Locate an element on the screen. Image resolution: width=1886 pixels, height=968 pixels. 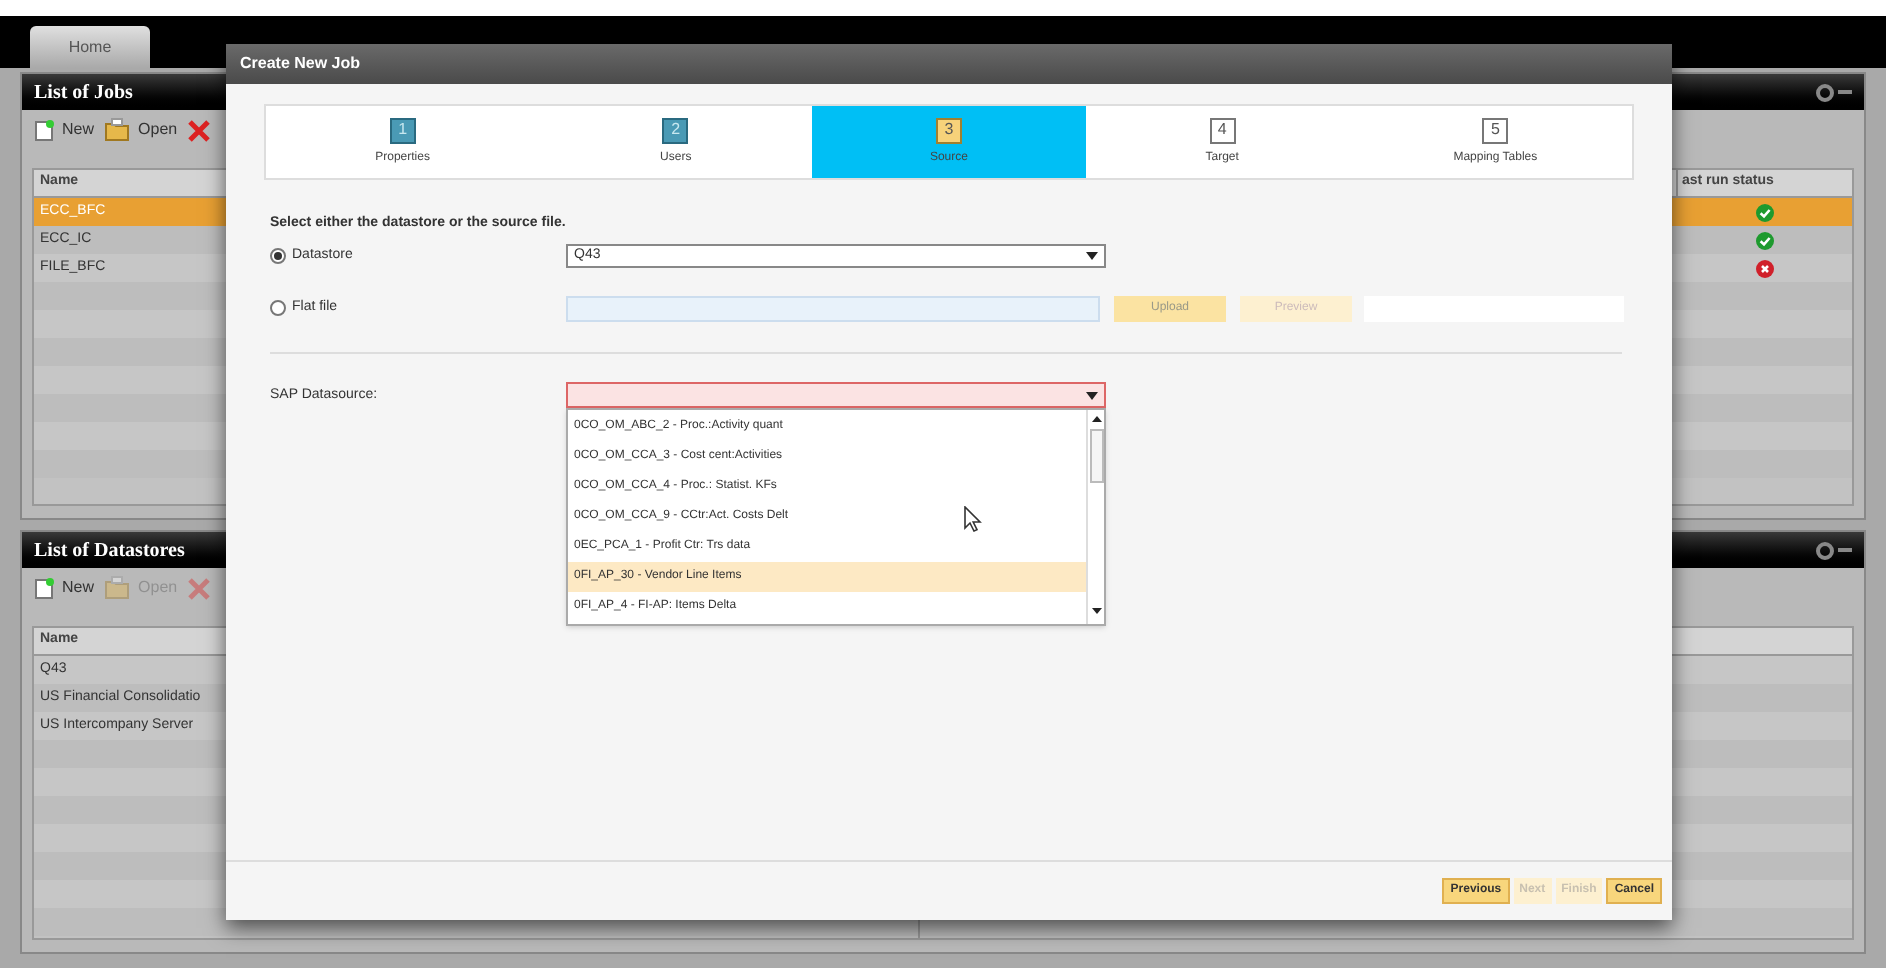
home-tab: Home is located at coordinates (90, 47).